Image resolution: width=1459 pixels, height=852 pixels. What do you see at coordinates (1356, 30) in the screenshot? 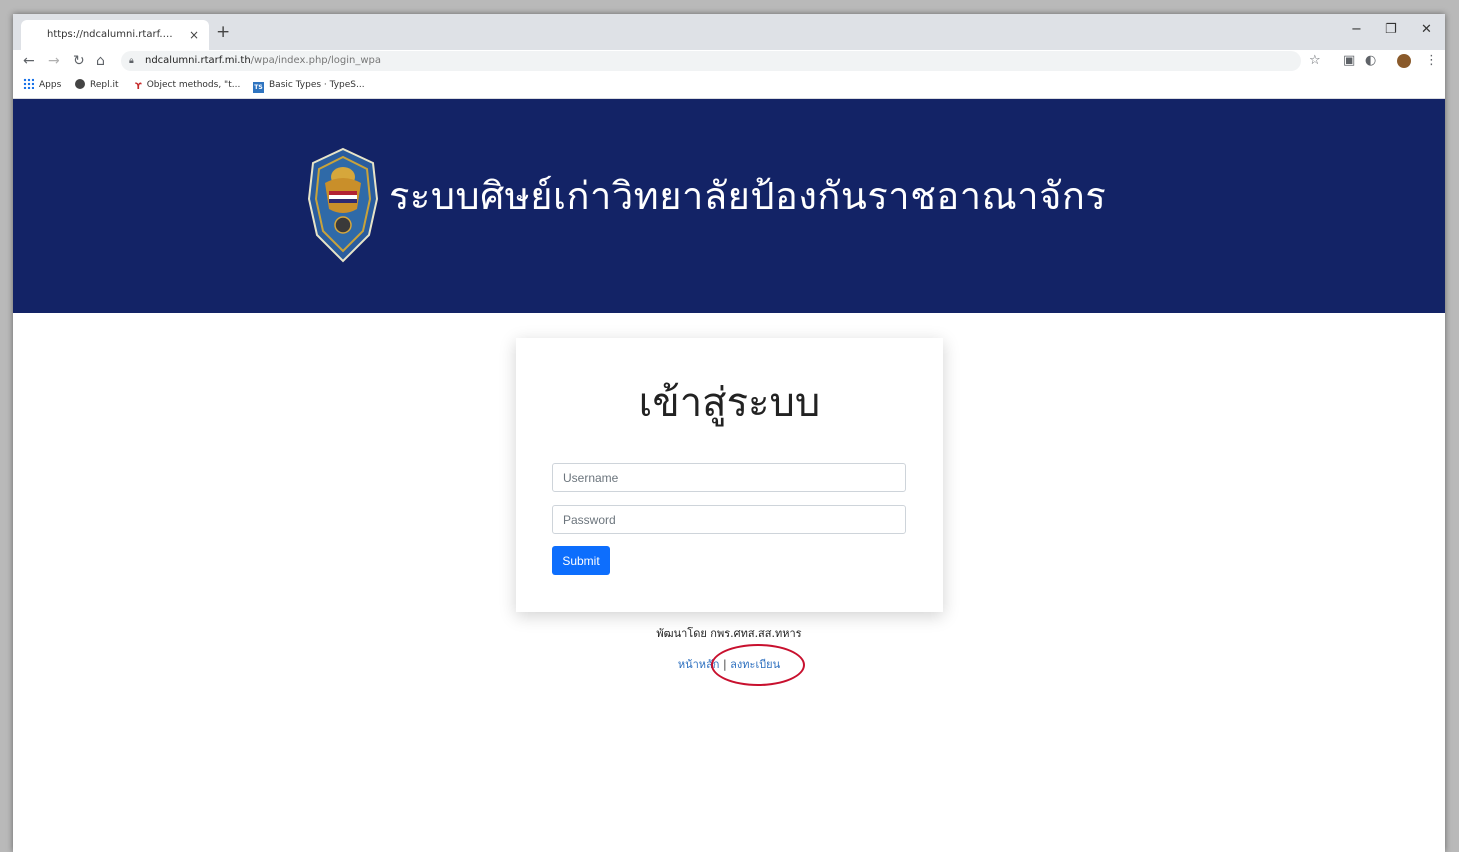
I see `minimize-button: −` at bounding box center [1356, 30].